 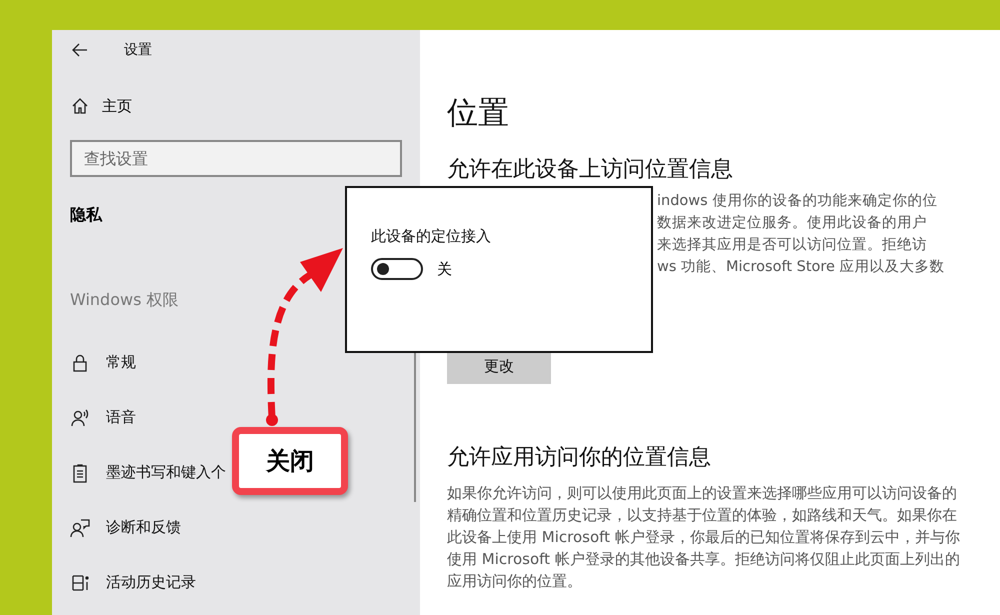 I want to click on toggle-switch, so click(x=397, y=269).